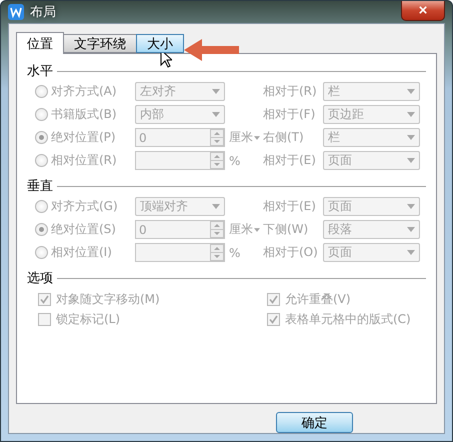 The width and height of the screenshot is (453, 442). Describe the element at coordinates (100, 43) in the screenshot. I see `tab: 文字环绕` at that location.